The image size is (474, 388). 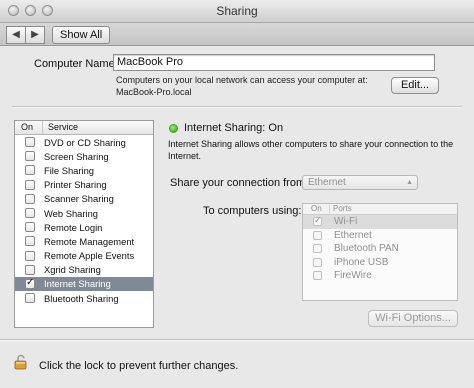 What do you see at coordinates (75, 185) in the screenshot?
I see `service-label: Printer Sharing` at bounding box center [75, 185].